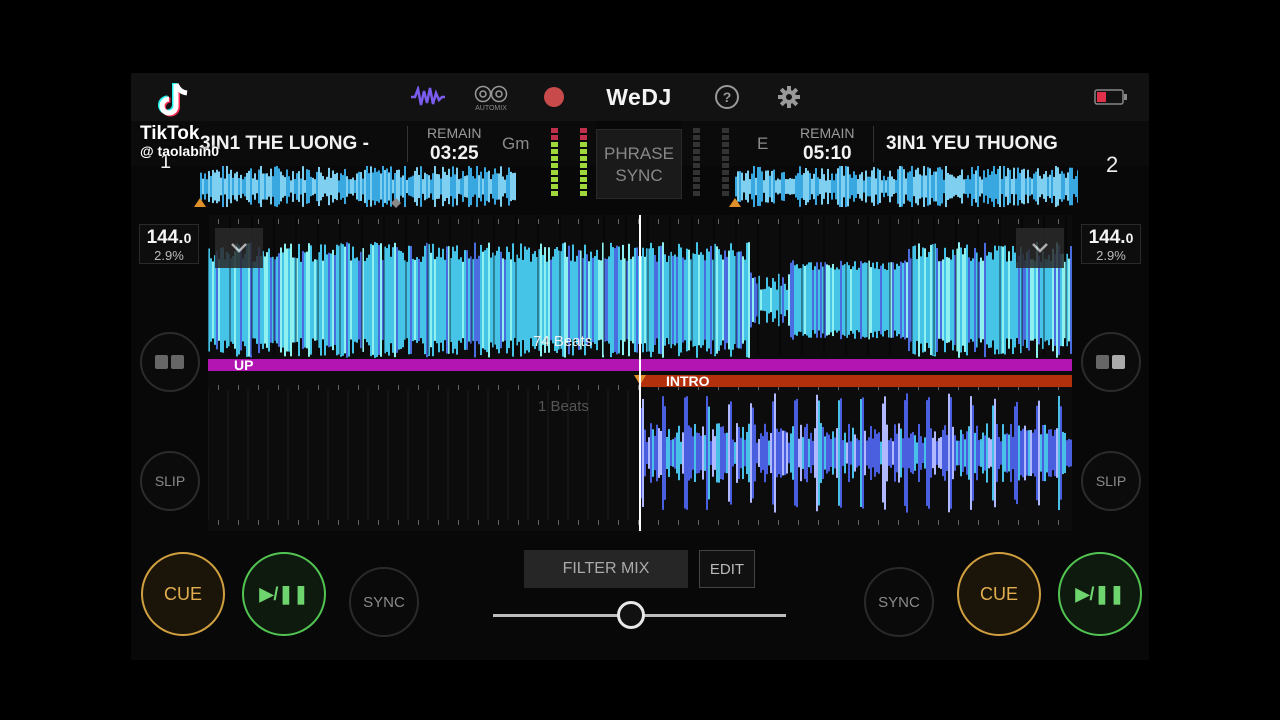 Image resolution: width=1280 pixels, height=720 pixels. Describe the element at coordinates (606, 569) in the screenshot. I see `filter-mix-button: FILTER MIX` at that location.